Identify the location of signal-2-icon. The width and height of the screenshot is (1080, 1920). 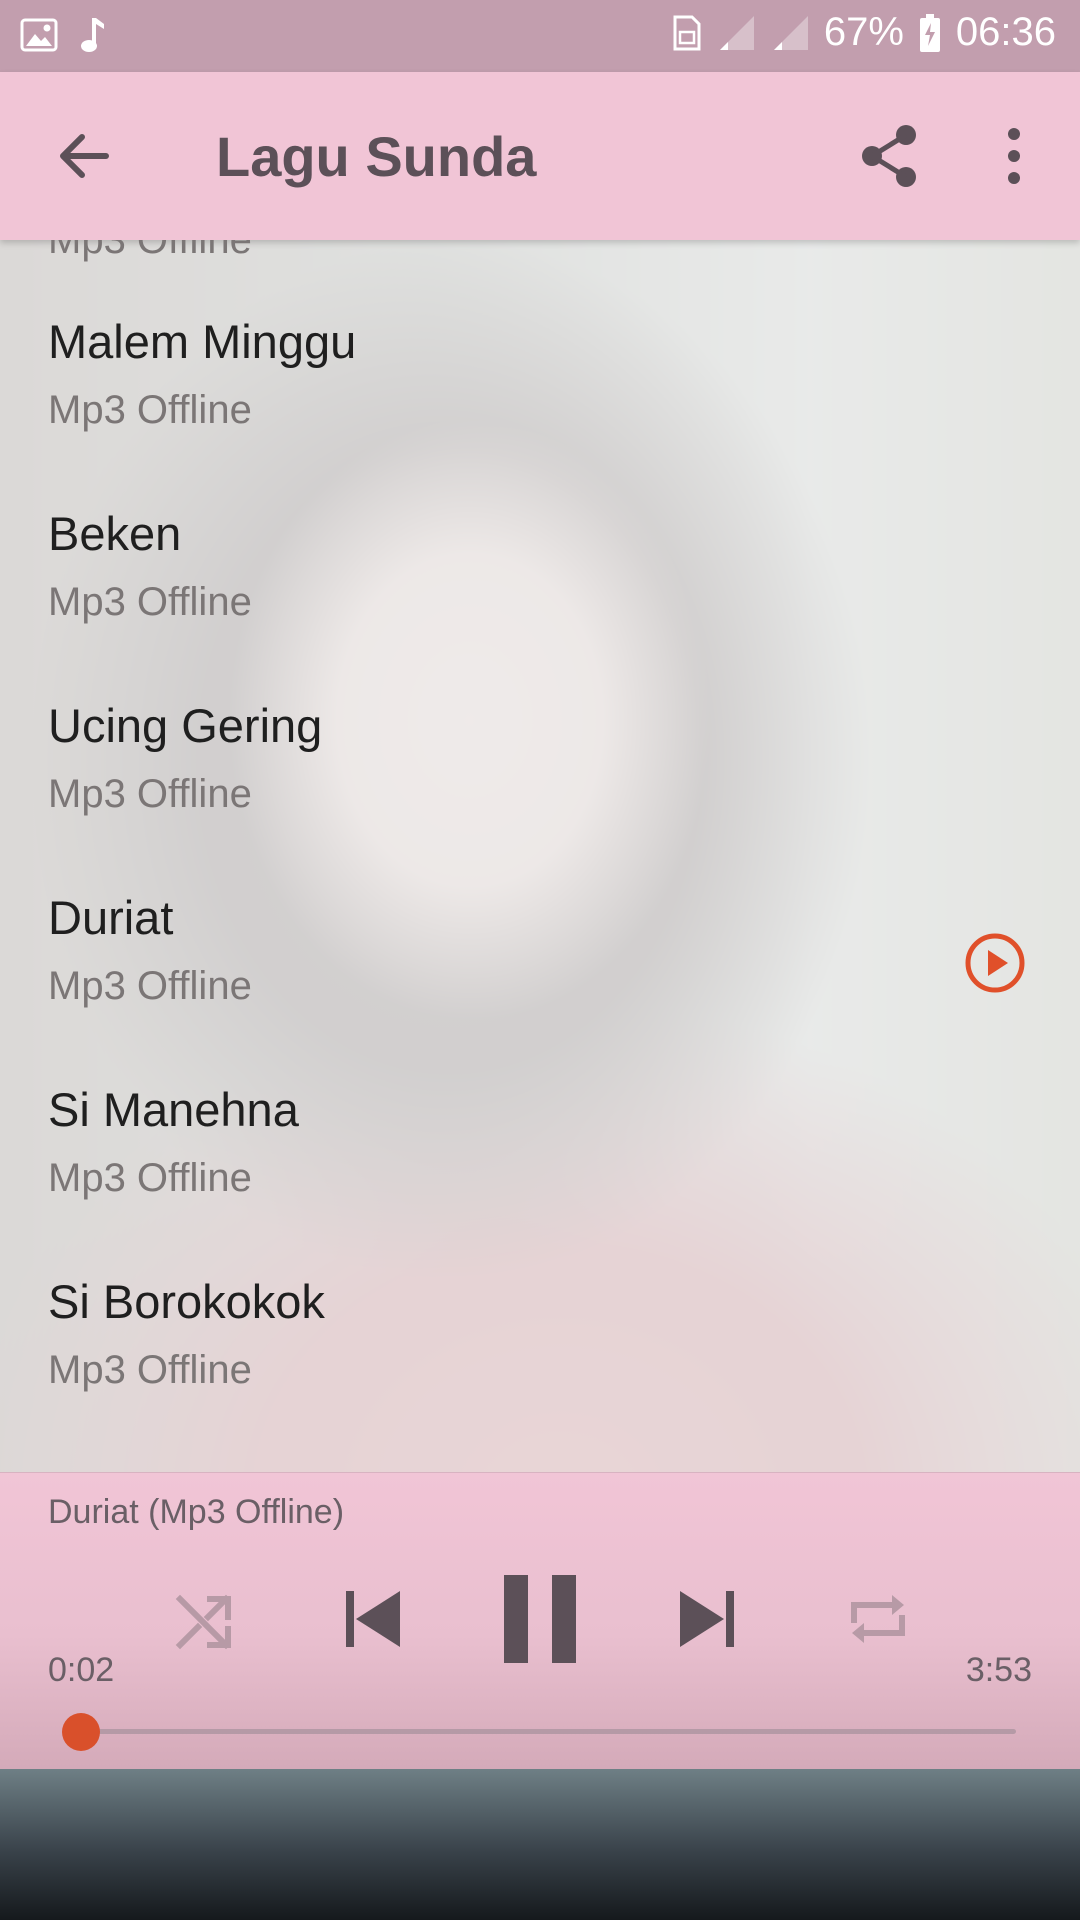
(790, 32).